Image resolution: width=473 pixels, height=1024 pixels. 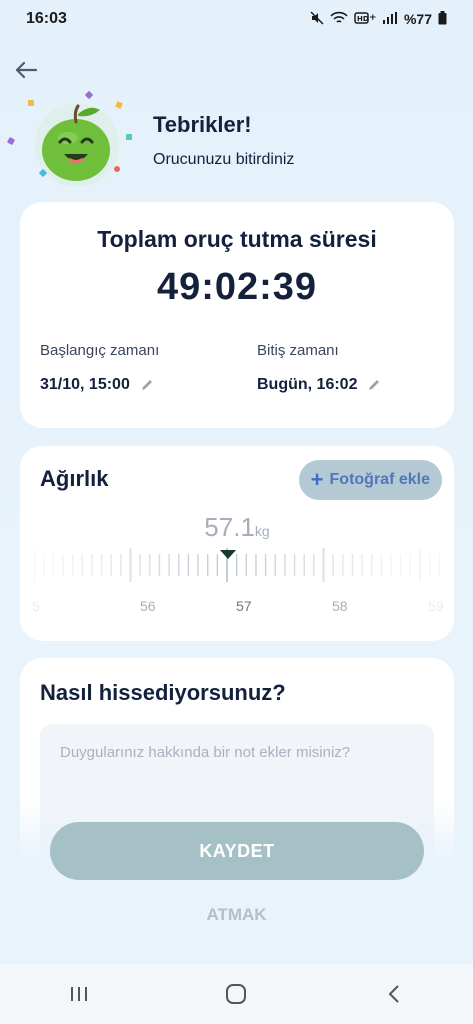 What do you see at coordinates (363, 19) in the screenshot?
I see `svg-text: HD` at bounding box center [363, 19].